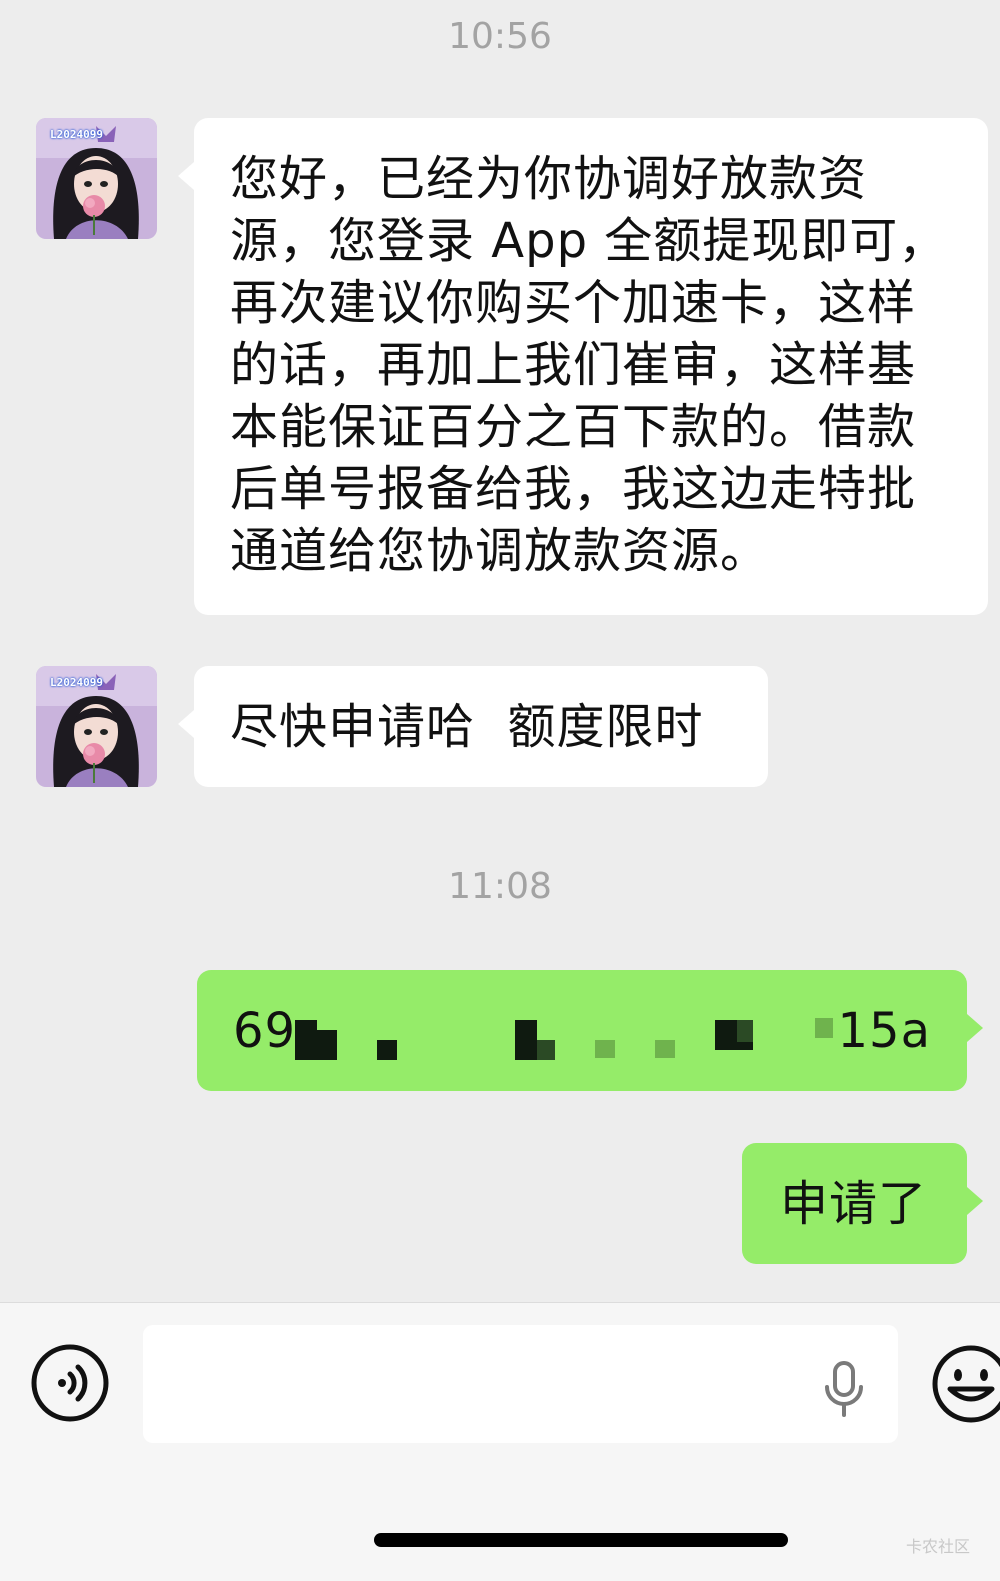  Describe the element at coordinates (500, 551) in the screenshot. I see `message-line: 通道给您协调放款资源。` at that location.